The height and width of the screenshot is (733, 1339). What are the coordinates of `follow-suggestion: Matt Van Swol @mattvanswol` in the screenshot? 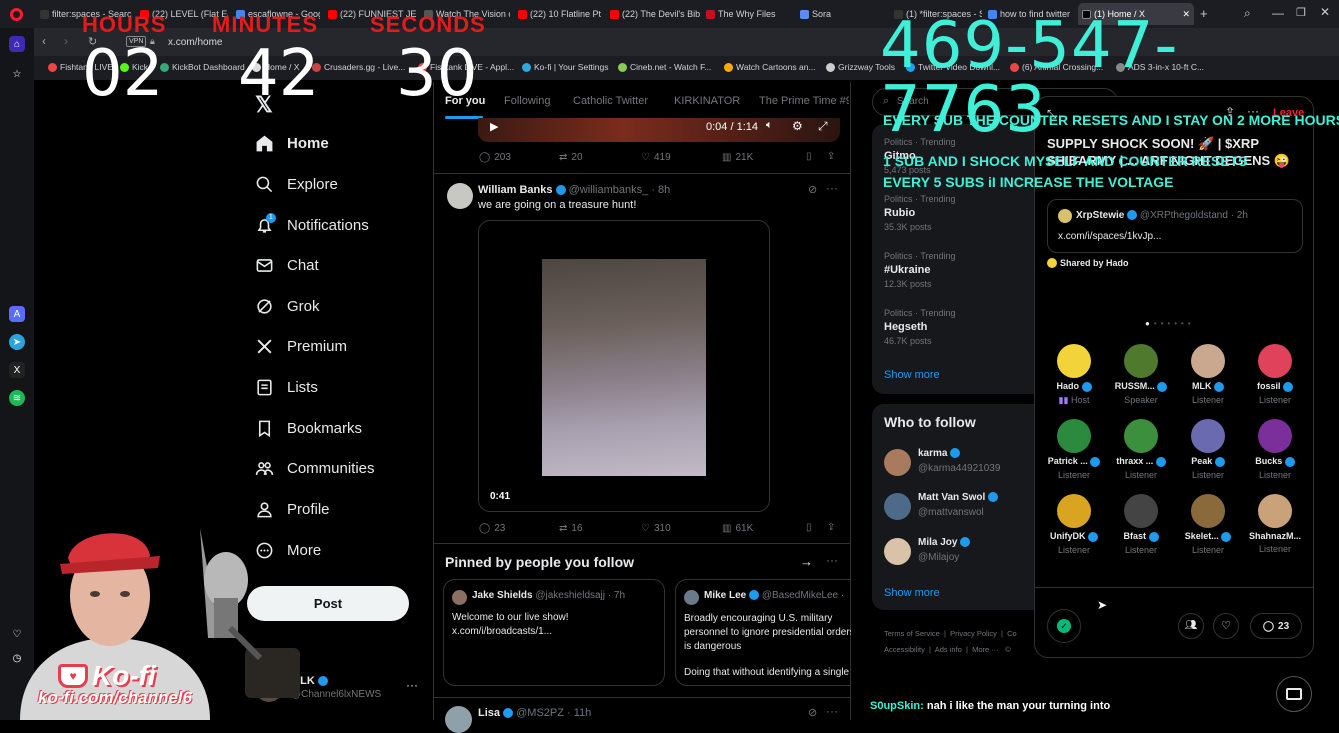 It's located at (959, 507).